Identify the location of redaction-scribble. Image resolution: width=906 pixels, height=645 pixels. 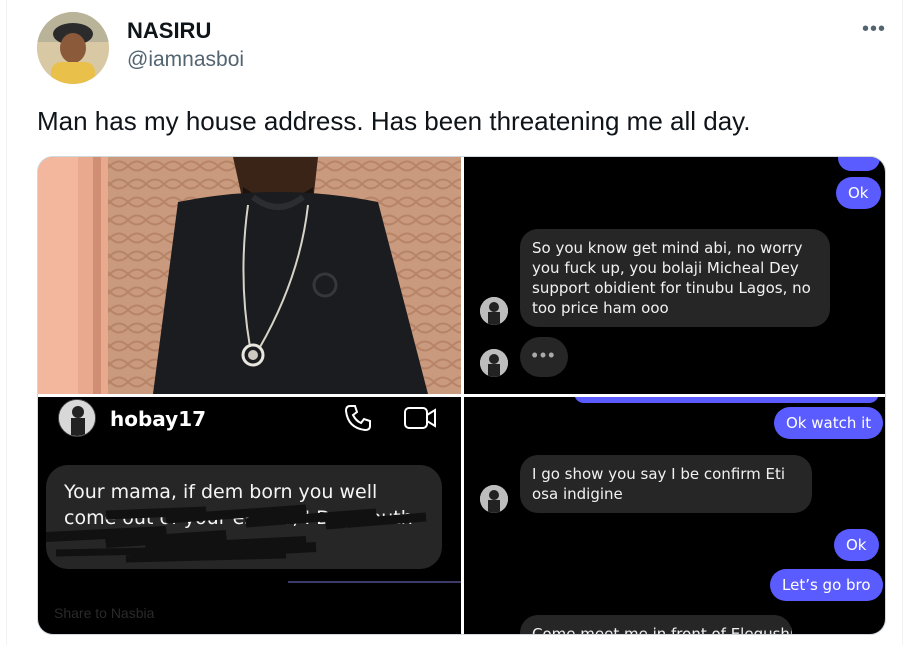
(236, 533).